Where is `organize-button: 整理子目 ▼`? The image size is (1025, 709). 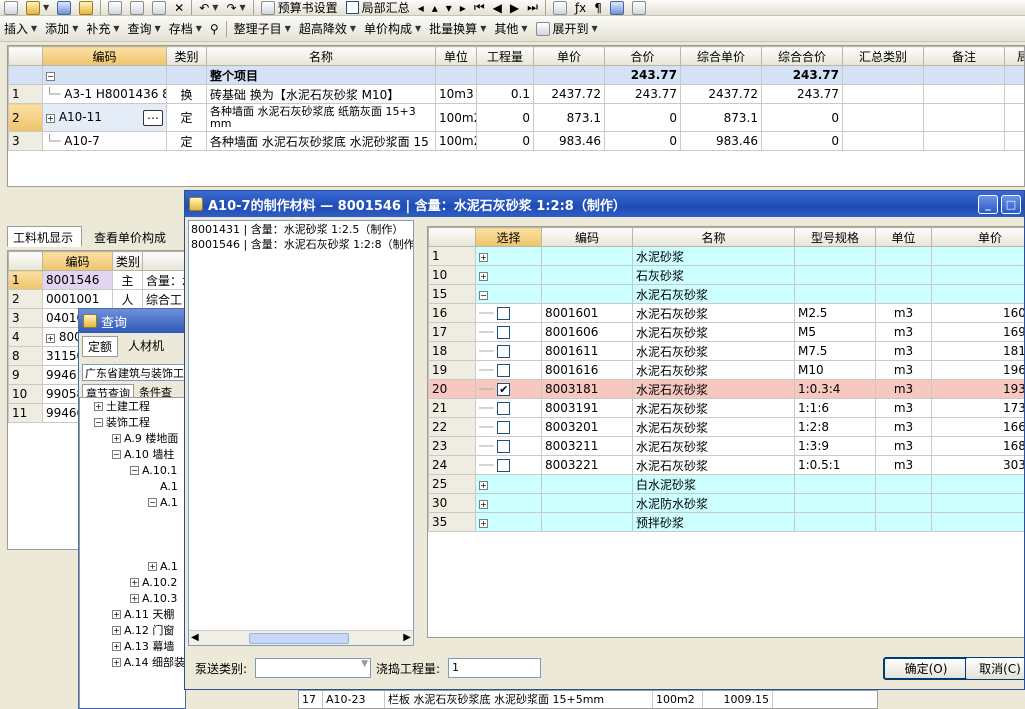
organize-button: 整理子目 ▼ is located at coordinates (262, 28).